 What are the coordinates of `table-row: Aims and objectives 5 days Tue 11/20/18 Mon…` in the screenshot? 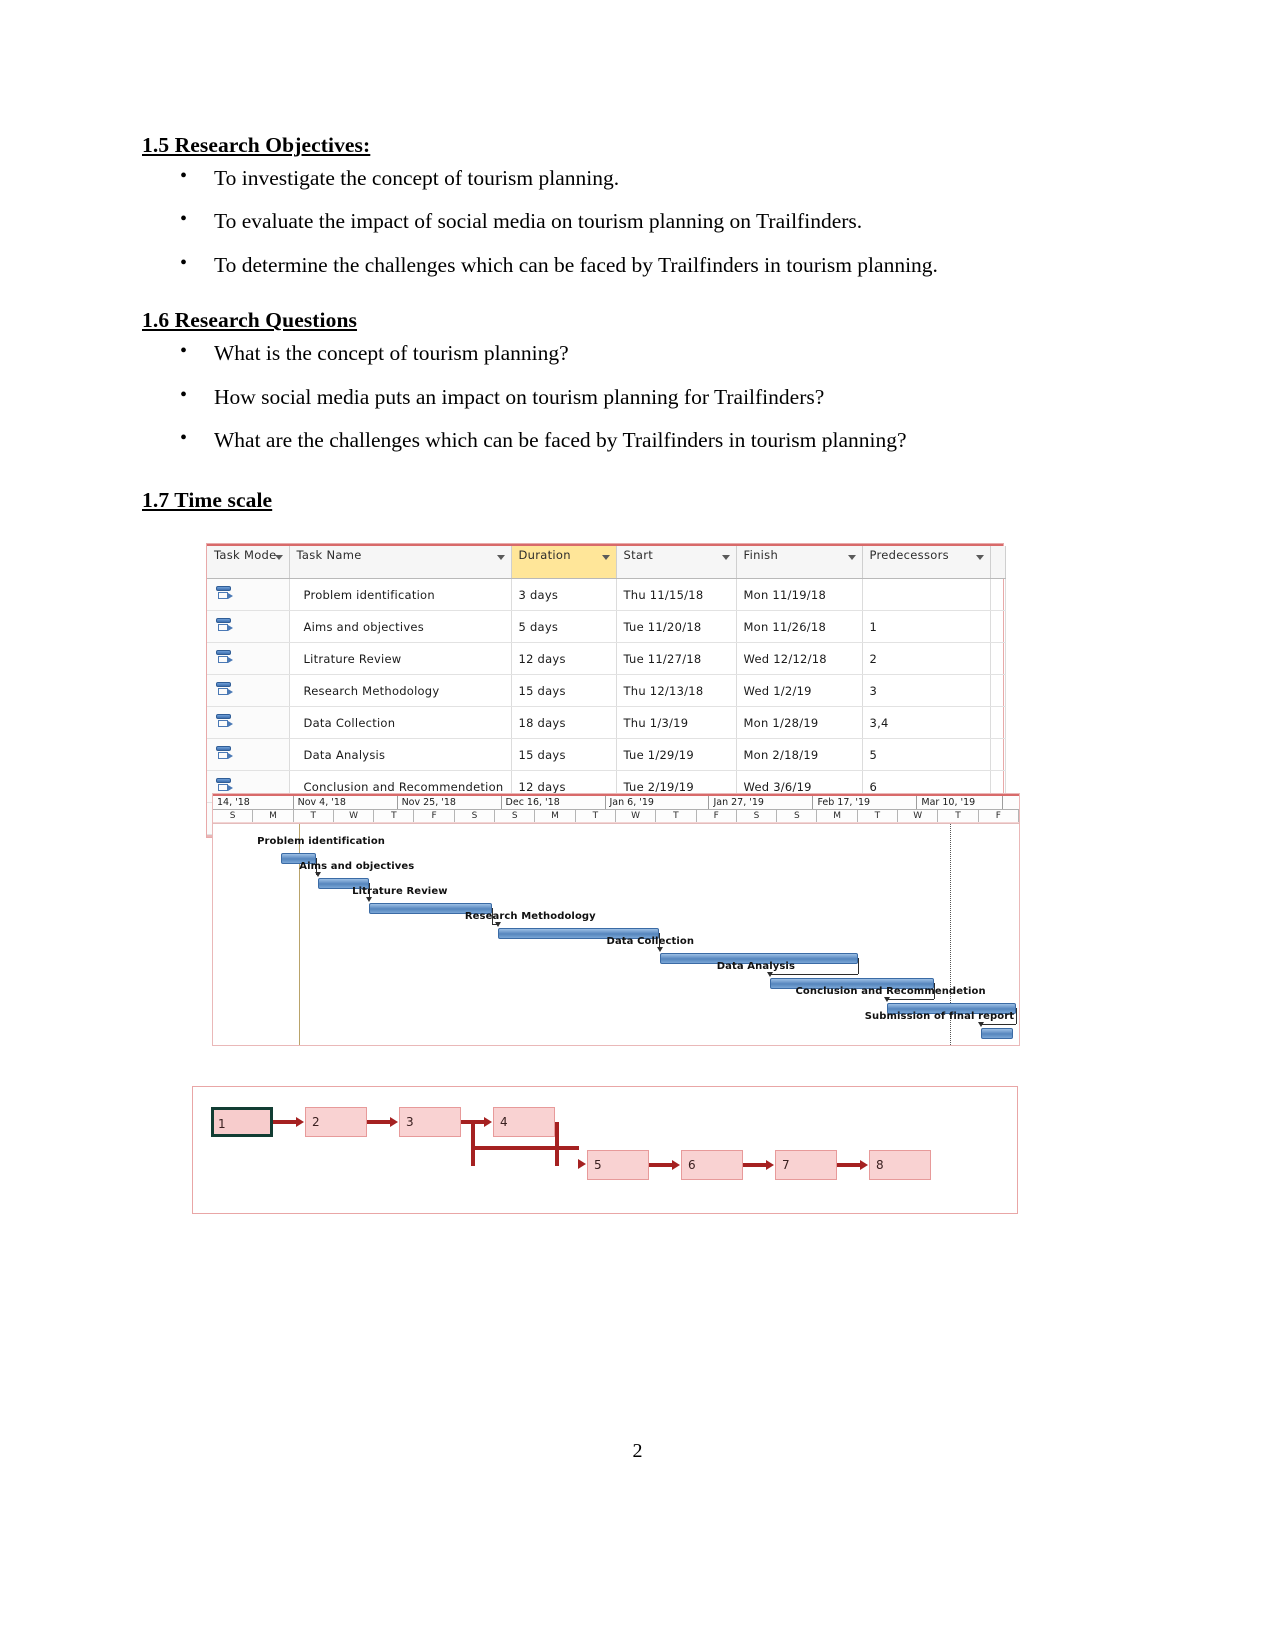 It's located at (606, 626).